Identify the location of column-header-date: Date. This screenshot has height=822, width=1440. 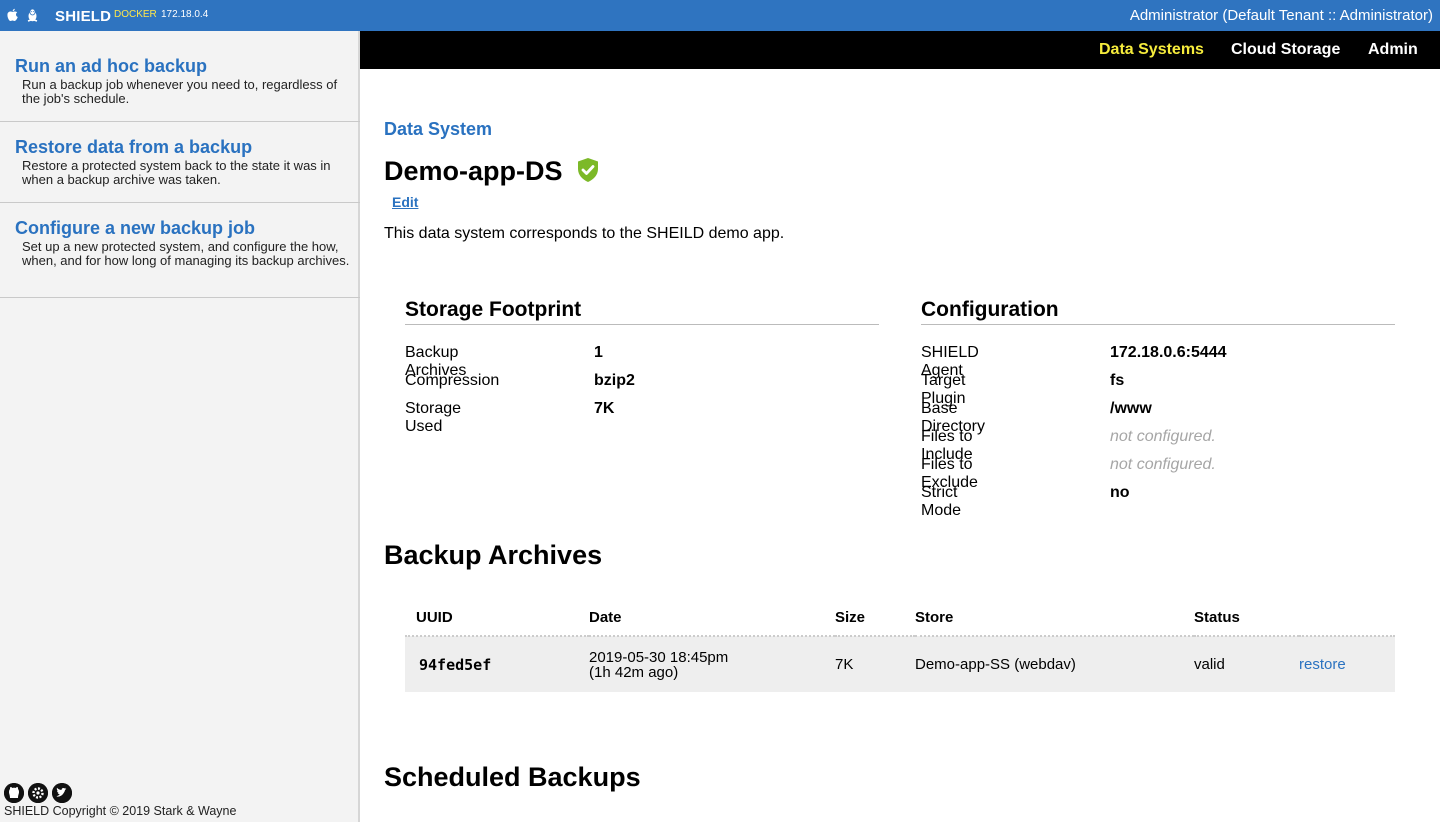
(712, 618).